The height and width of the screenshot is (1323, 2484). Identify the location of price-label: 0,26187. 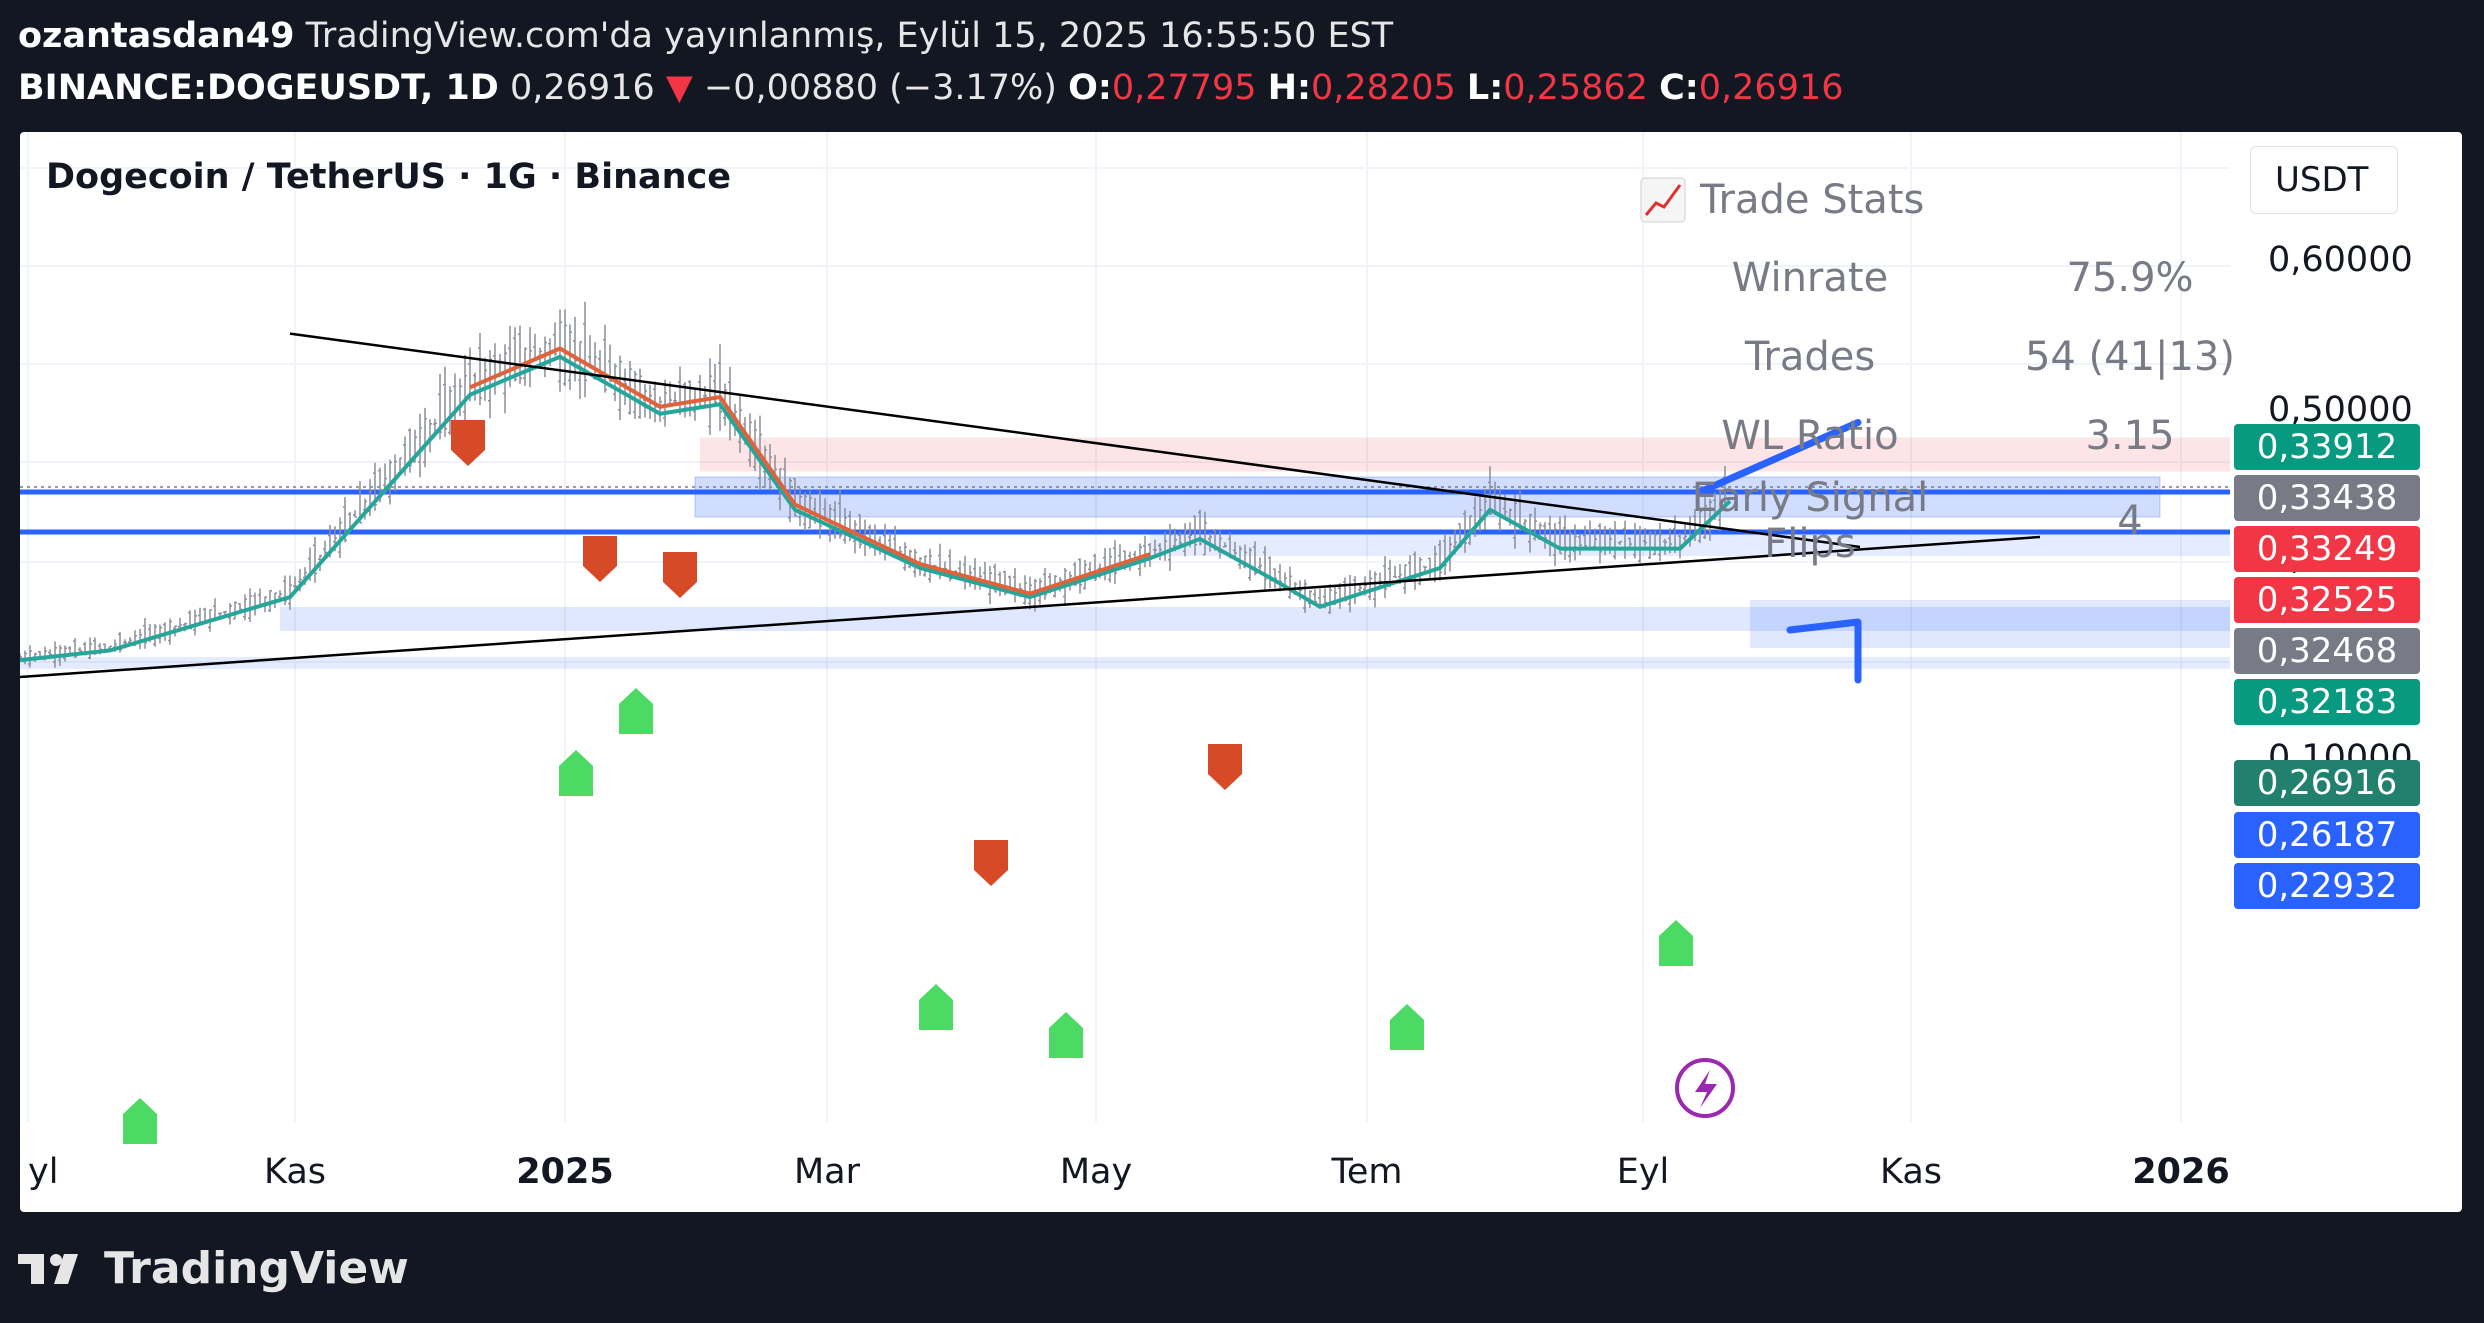
(2327, 835).